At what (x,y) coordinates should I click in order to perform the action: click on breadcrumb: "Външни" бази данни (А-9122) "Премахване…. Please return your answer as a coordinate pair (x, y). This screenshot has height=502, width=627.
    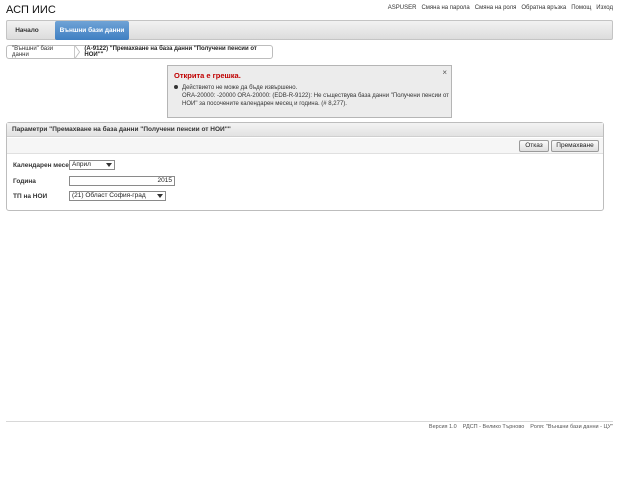
    Looking at the image, I should click on (139, 52).